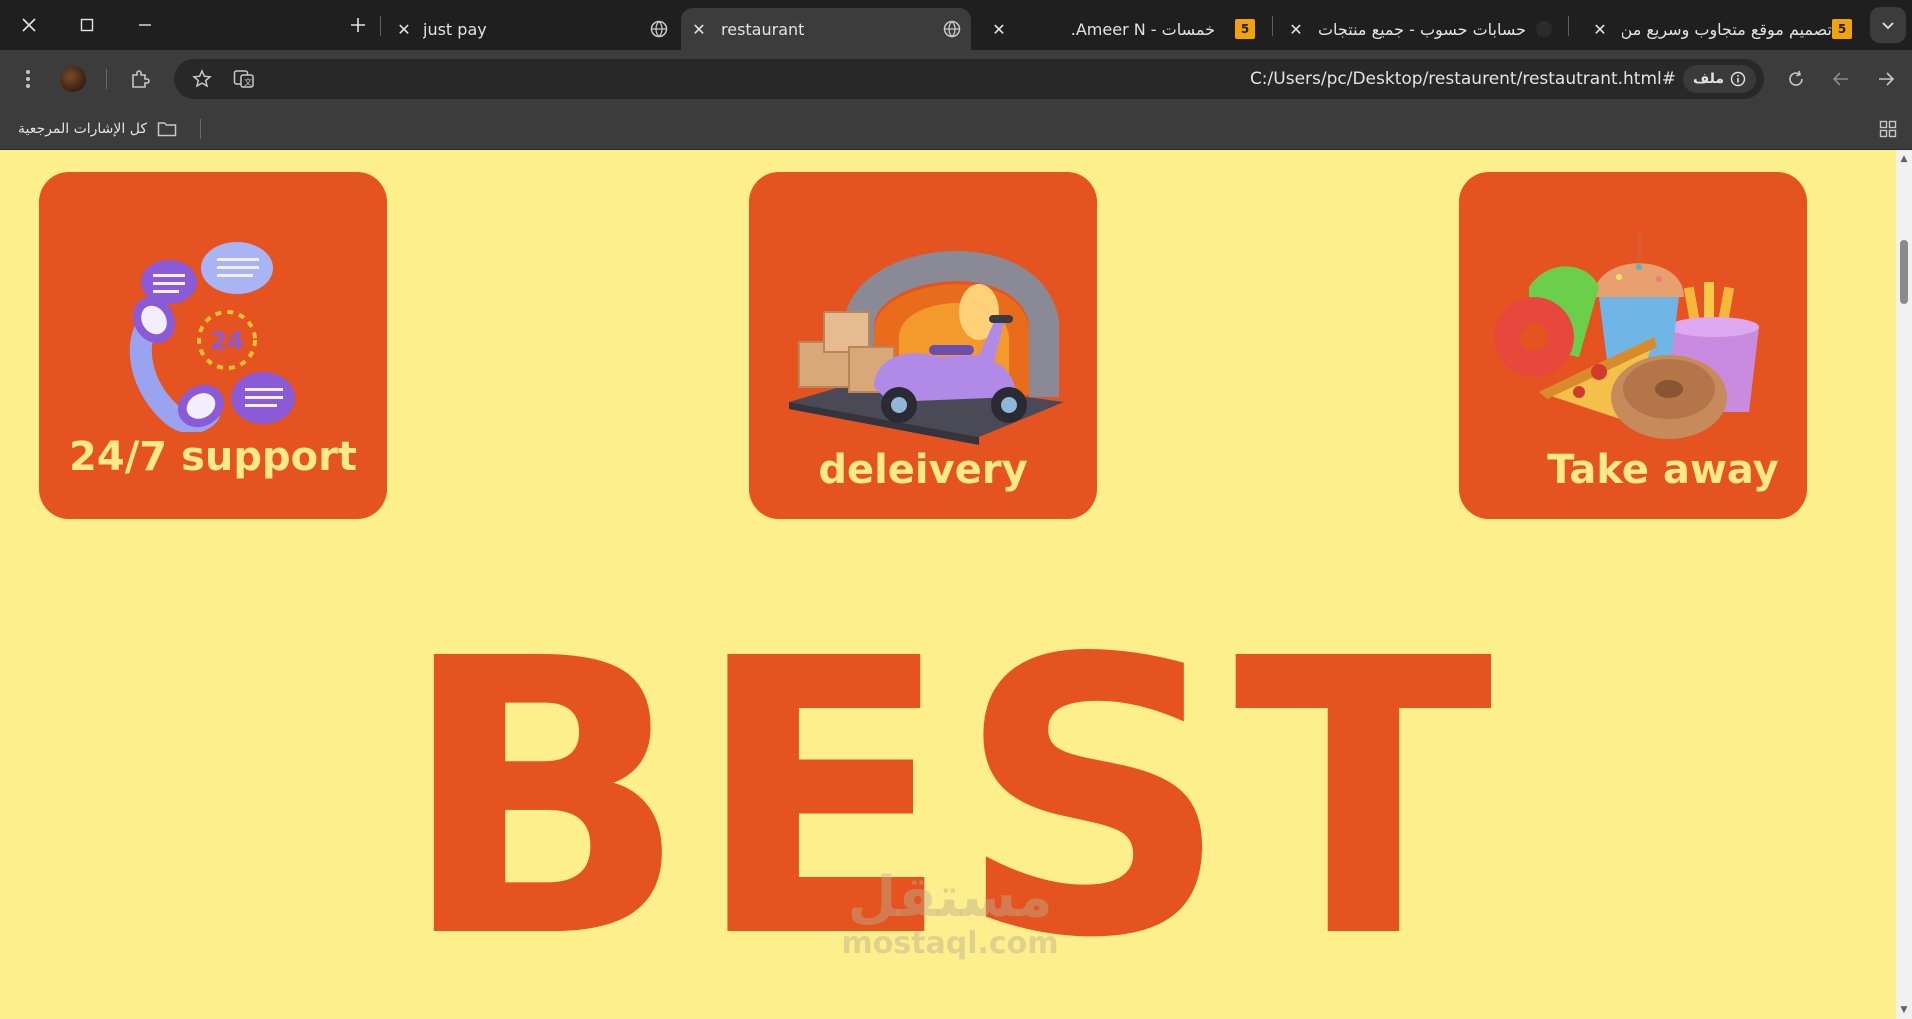 This screenshot has width=1912, height=1019. I want to click on apps-grid-button, so click(1888, 129).